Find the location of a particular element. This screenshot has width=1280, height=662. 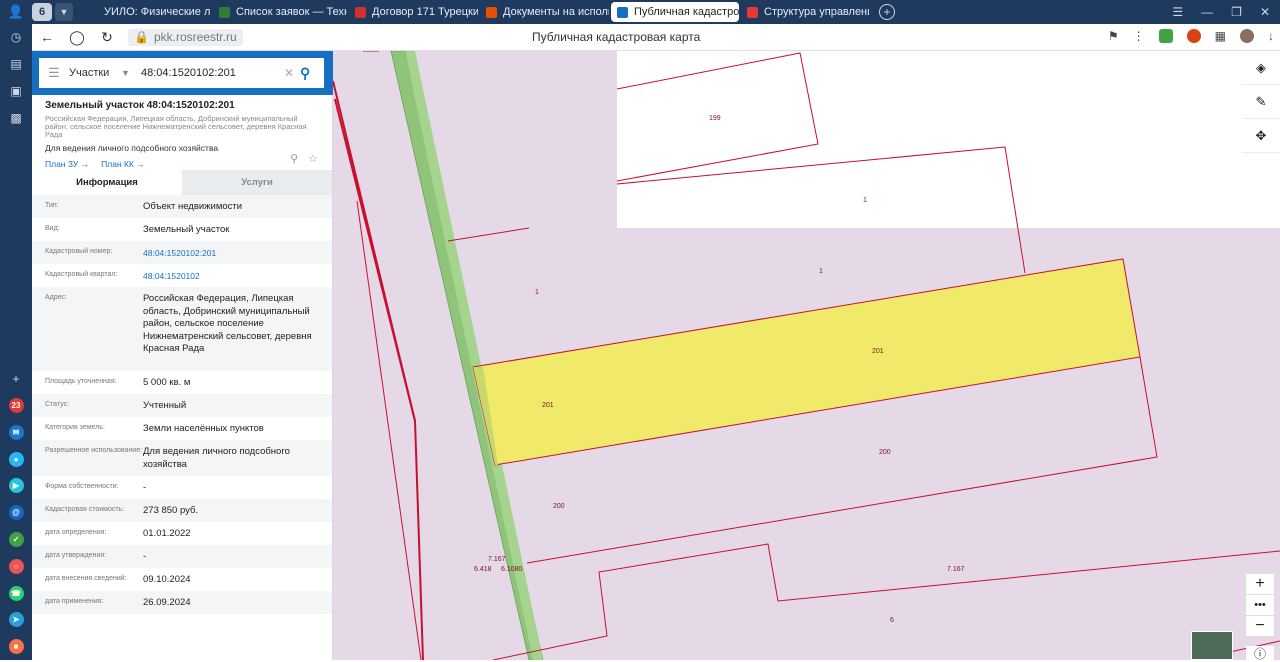

info-key: Форма собственности: is located at coordinates (82, 486).